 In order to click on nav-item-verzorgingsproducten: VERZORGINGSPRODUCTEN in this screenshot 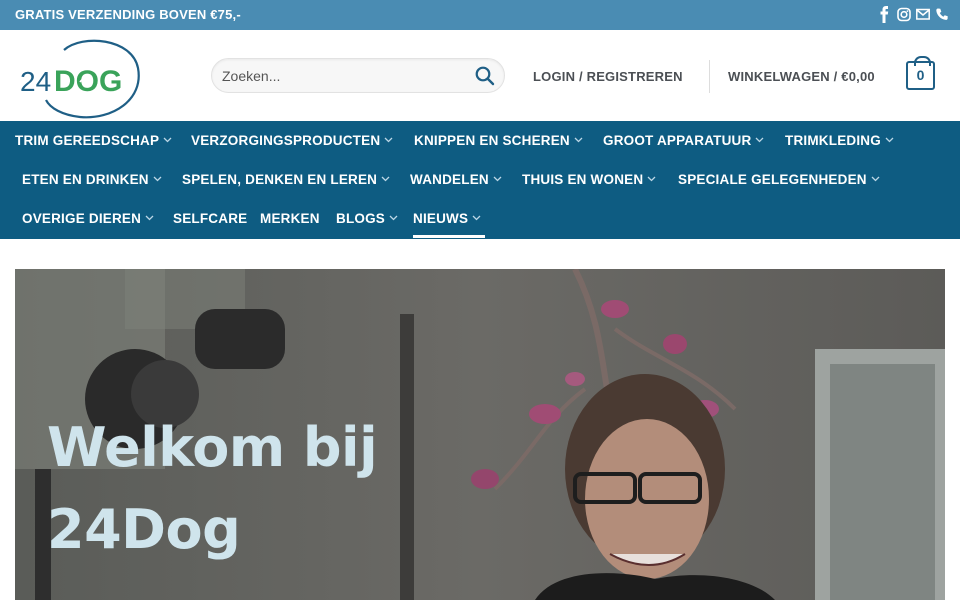, I will do `click(292, 140)`.